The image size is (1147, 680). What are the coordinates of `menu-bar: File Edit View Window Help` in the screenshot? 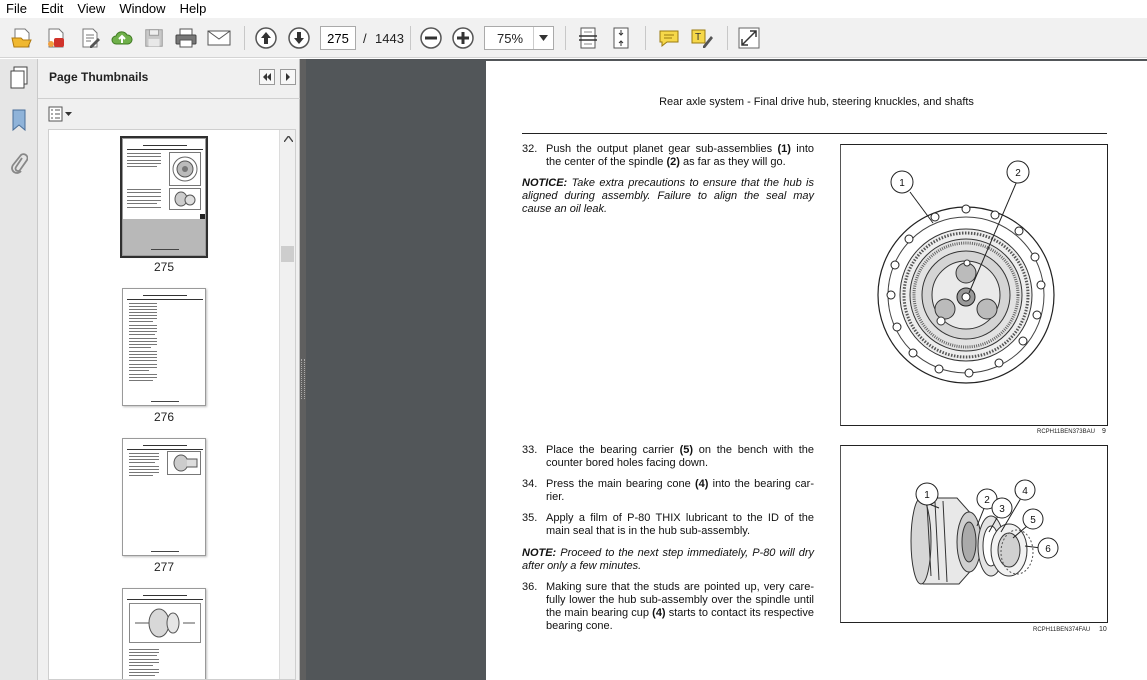 It's located at (573, 9).